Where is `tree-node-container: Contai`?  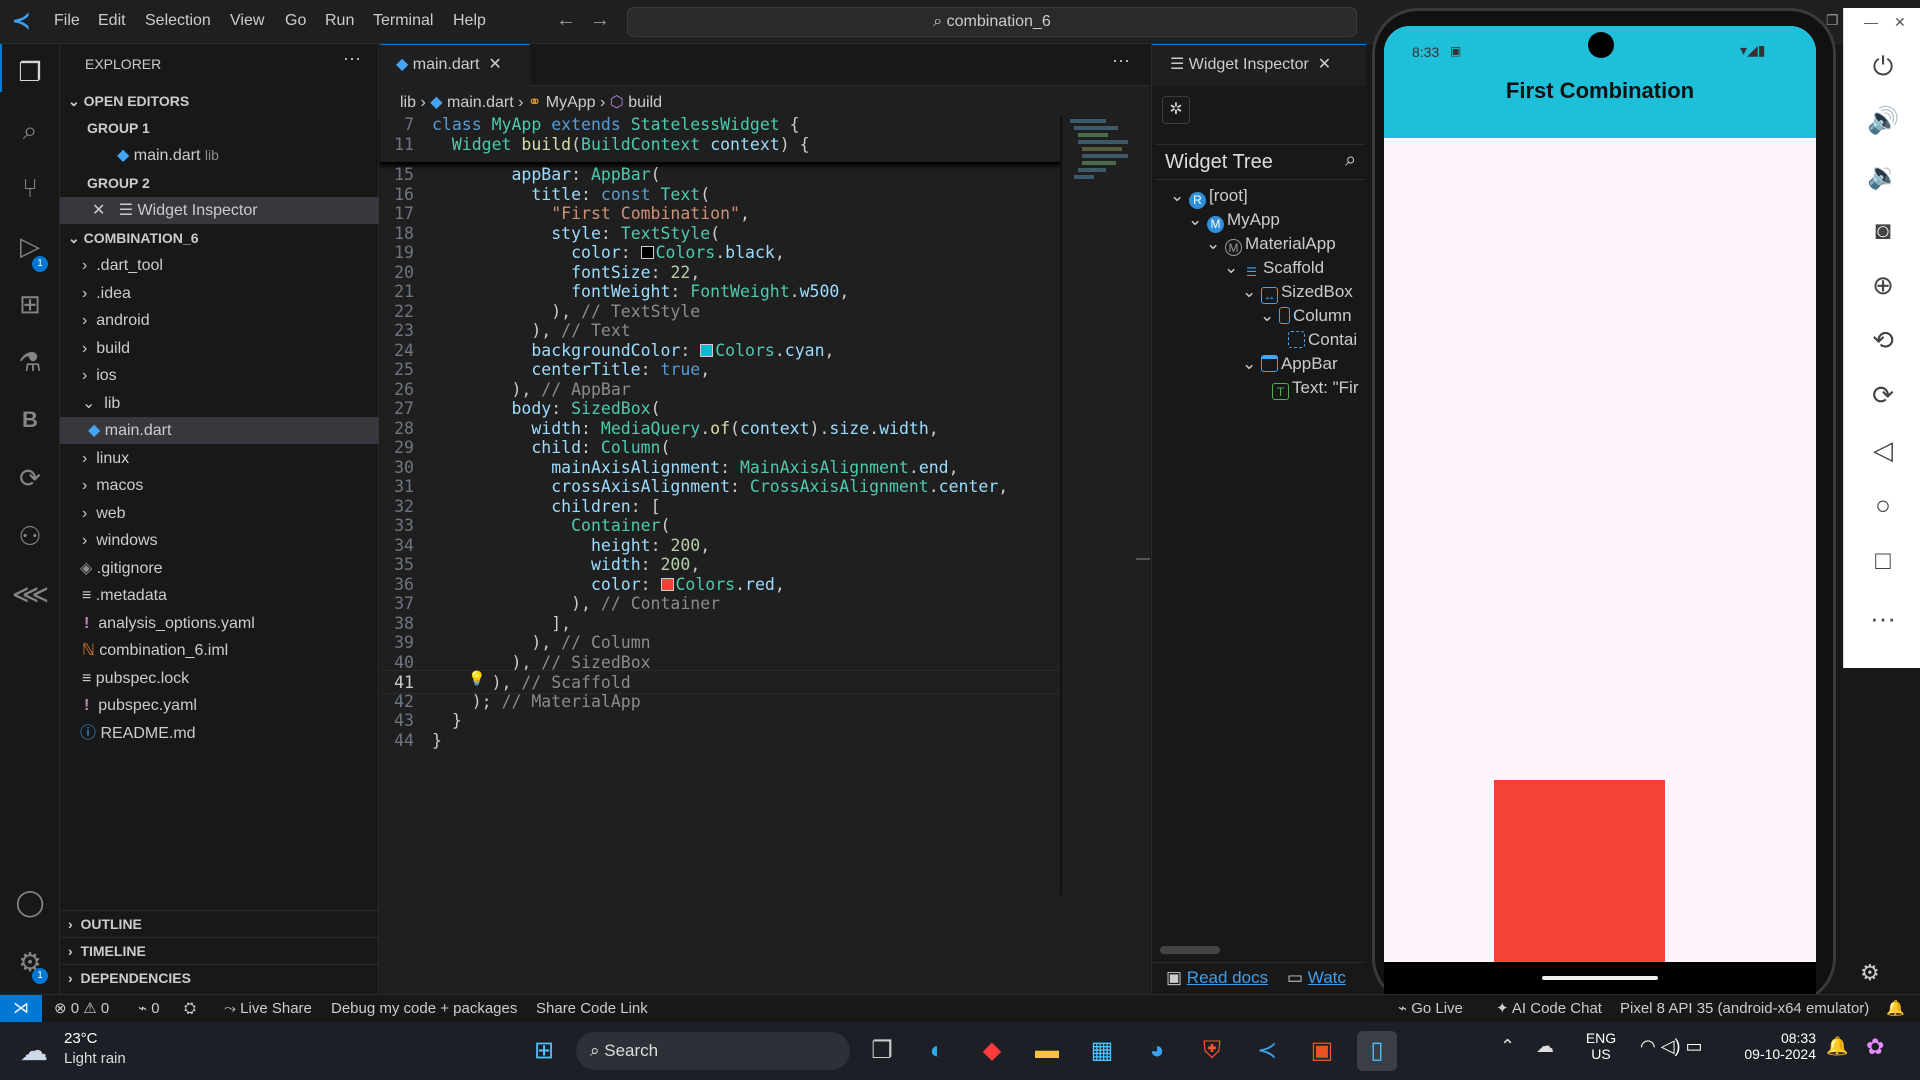
tree-node-container: Contai is located at coordinates (1322, 340).